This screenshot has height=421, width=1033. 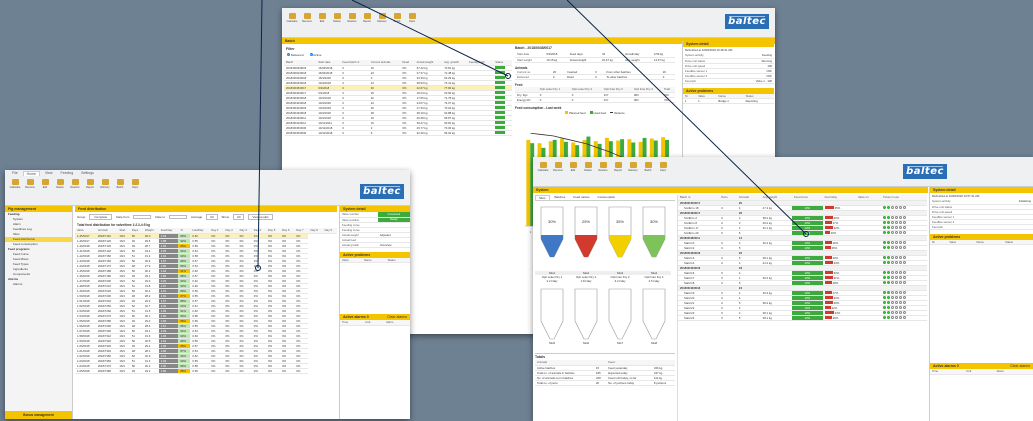 What do you see at coordinates (585, 221) in the screenshot?
I see `silo-level: 25%` at bounding box center [585, 221].